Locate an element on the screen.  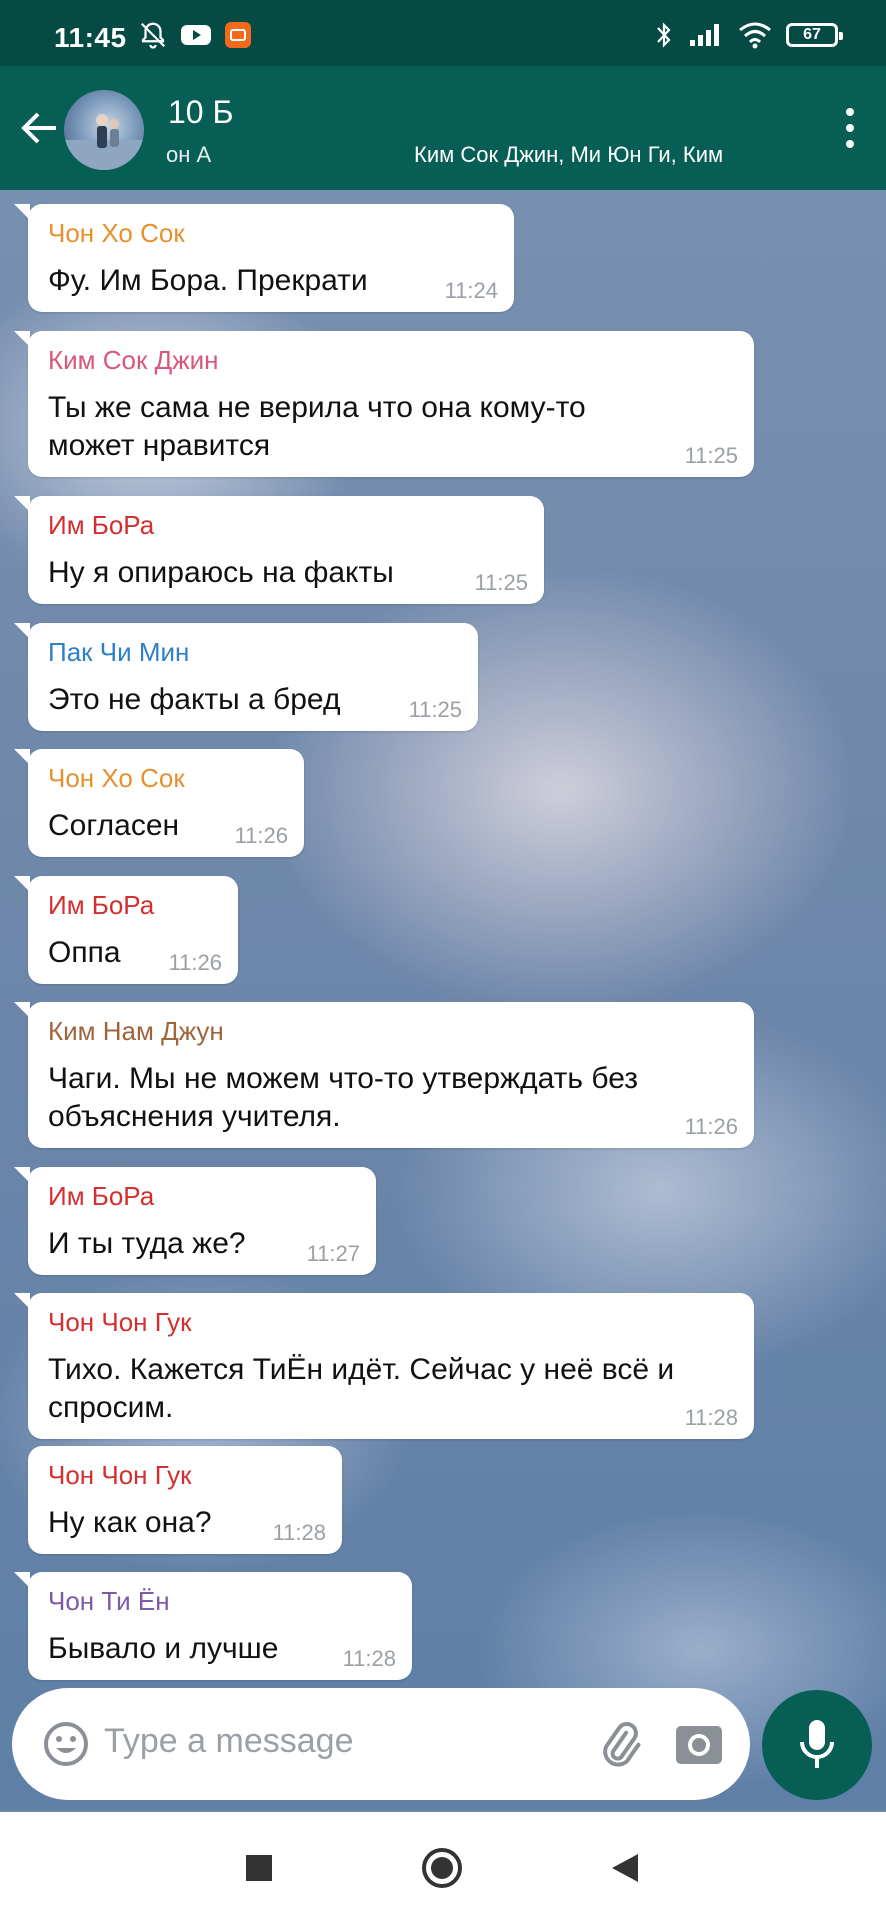
message-sender: Ким Нам Джун is located at coordinates (136, 1031).